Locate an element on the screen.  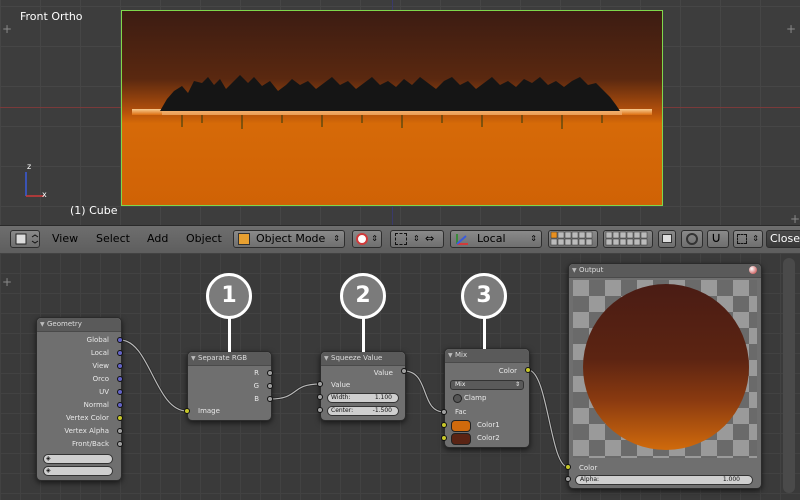
snap-target-selector: Closes is located at coordinates (783, 239).